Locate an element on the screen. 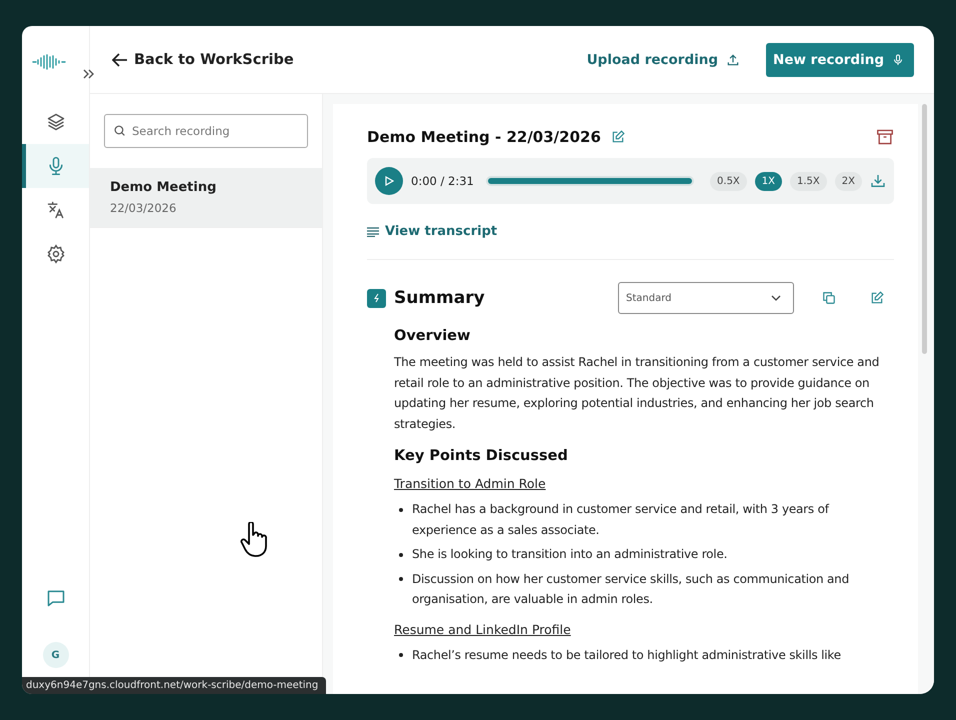 This screenshot has width=956, height=720. speed-chip: 2X is located at coordinates (848, 181).